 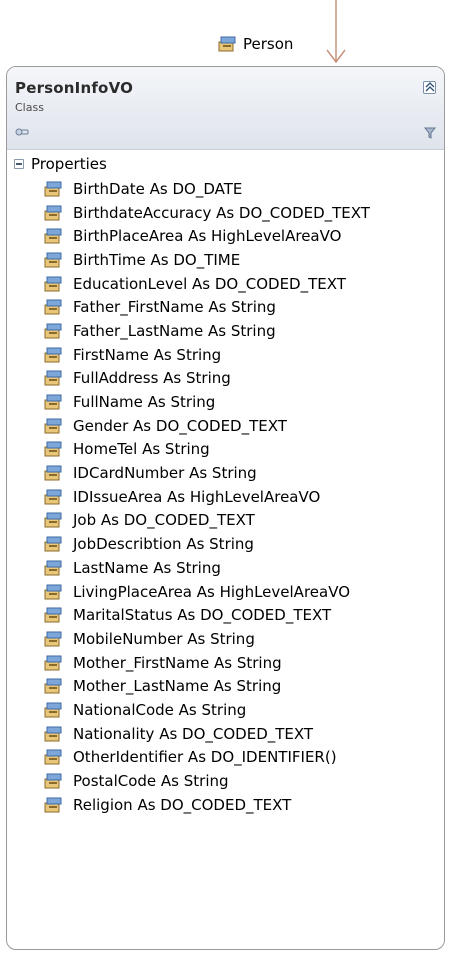 What do you see at coordinates (207, 236) in the screenshot?
I see `property-text: BirthPlaceArea As HighLevelAreaVO` at bounding box center [207, 236].